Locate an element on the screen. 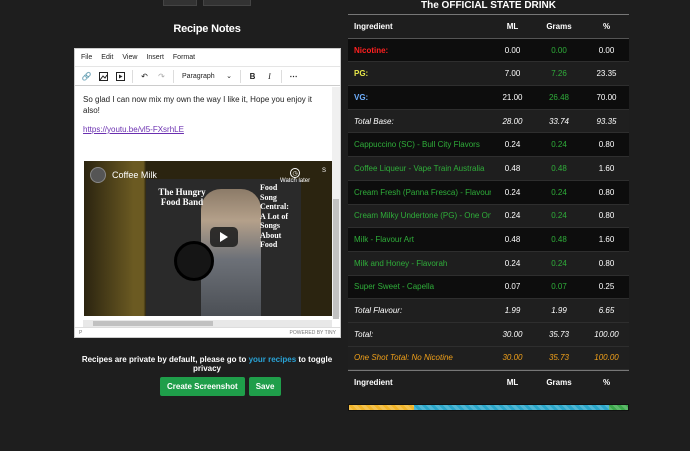  note-link: https://youtu.be/vl5-FXsrhLE is located at coordinates (133, 129).